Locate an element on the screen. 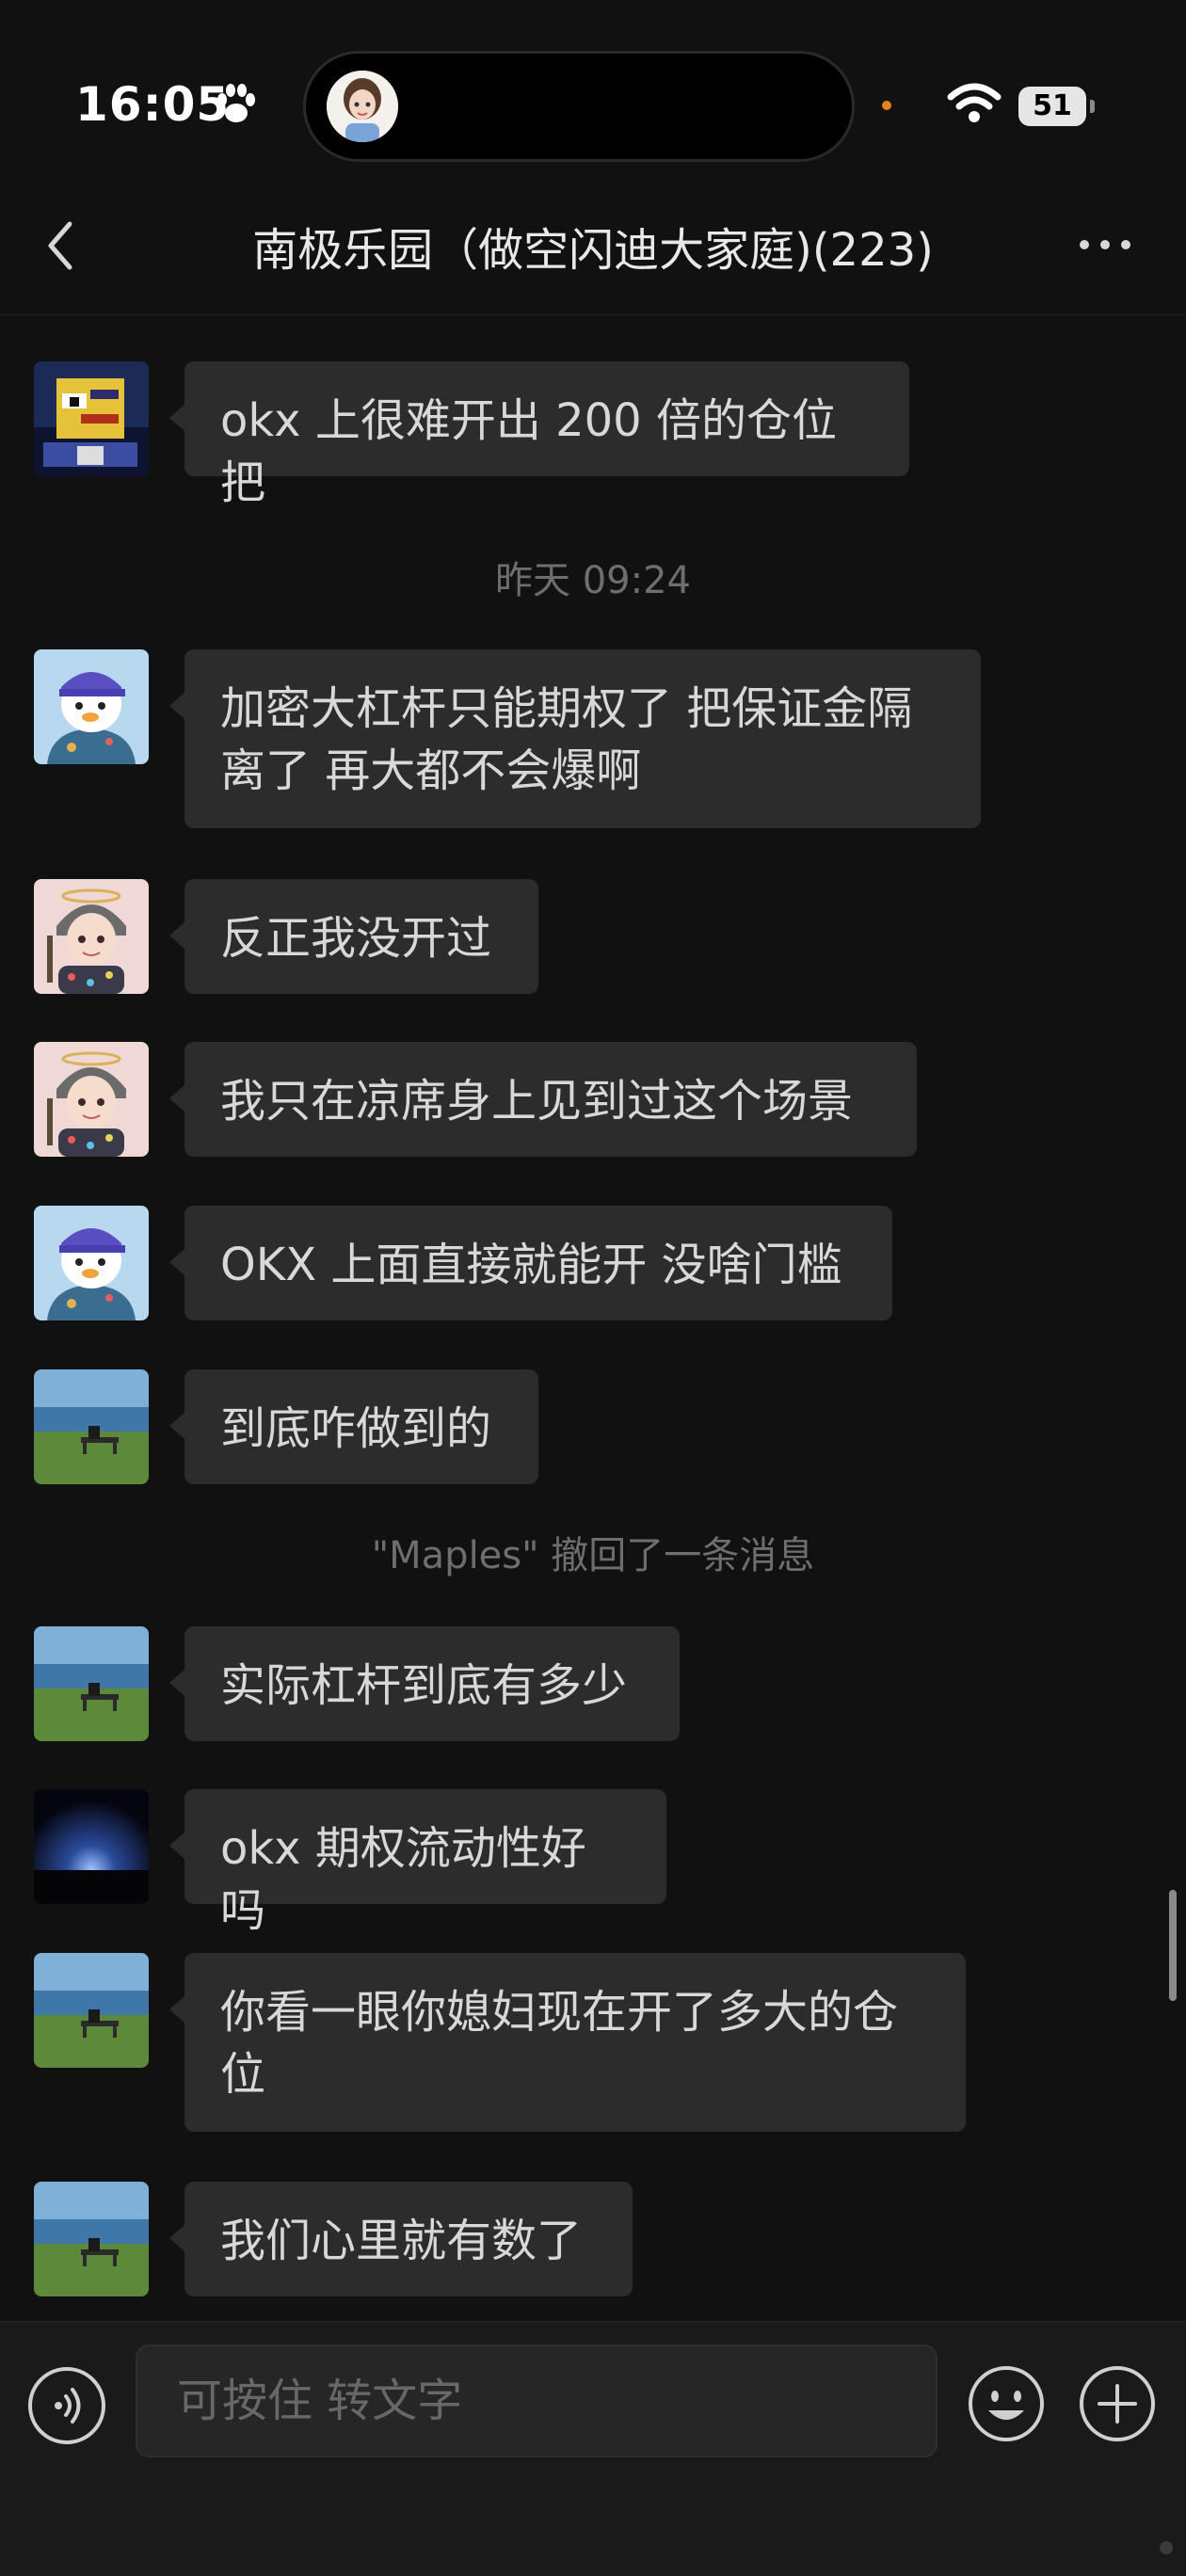 The height and width of the screenshot is (2576, 1186). dynamic-island is located at coordinates (579, 106).